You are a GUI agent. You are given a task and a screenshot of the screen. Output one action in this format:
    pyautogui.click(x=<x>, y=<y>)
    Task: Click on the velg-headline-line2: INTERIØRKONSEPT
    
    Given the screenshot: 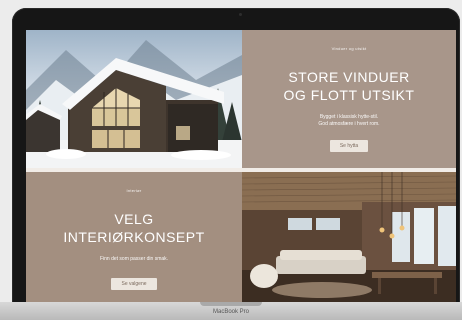 What is the action you would take?
    pyautogui.click(x=134, y=237)
    